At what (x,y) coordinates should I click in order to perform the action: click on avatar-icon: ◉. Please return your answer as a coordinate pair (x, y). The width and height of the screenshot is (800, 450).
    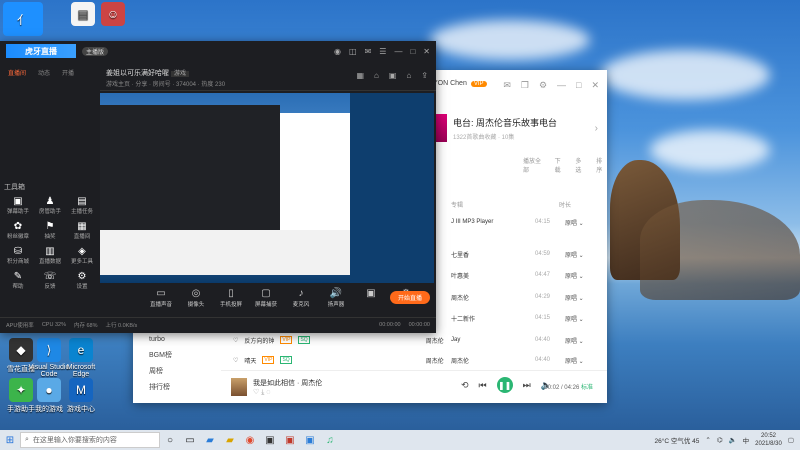
    Looking at the image, I should click on (337, 51).